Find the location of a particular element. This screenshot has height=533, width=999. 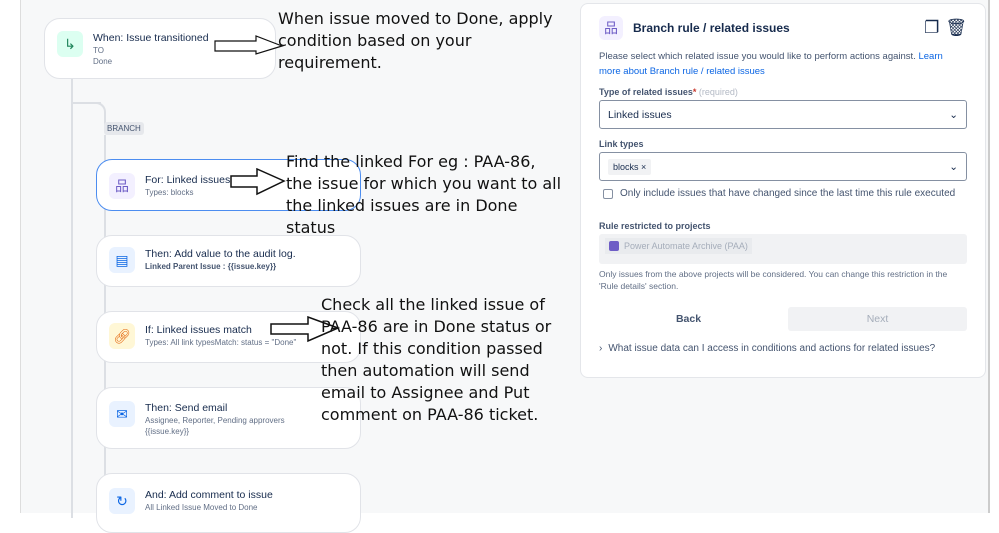

comment-icon: ↻ is located at coordinates (122, 501).